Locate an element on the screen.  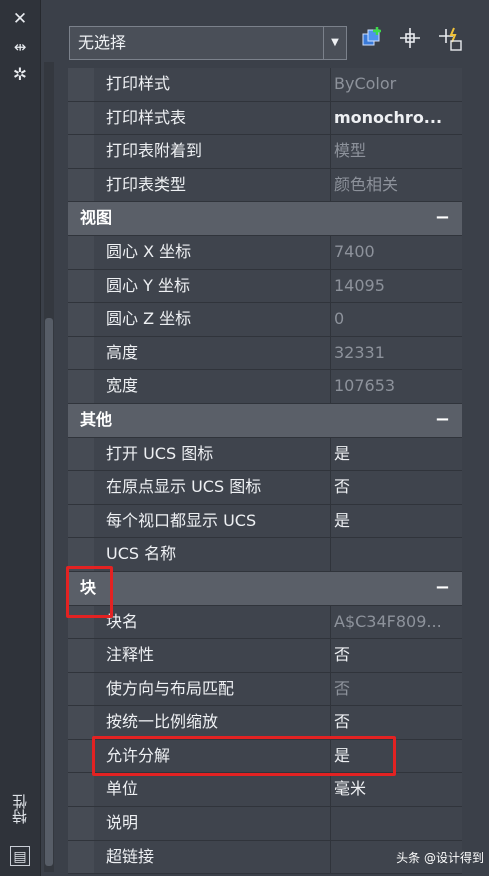
property-name: 打印表附着到 is located at coordinates (154, 151).